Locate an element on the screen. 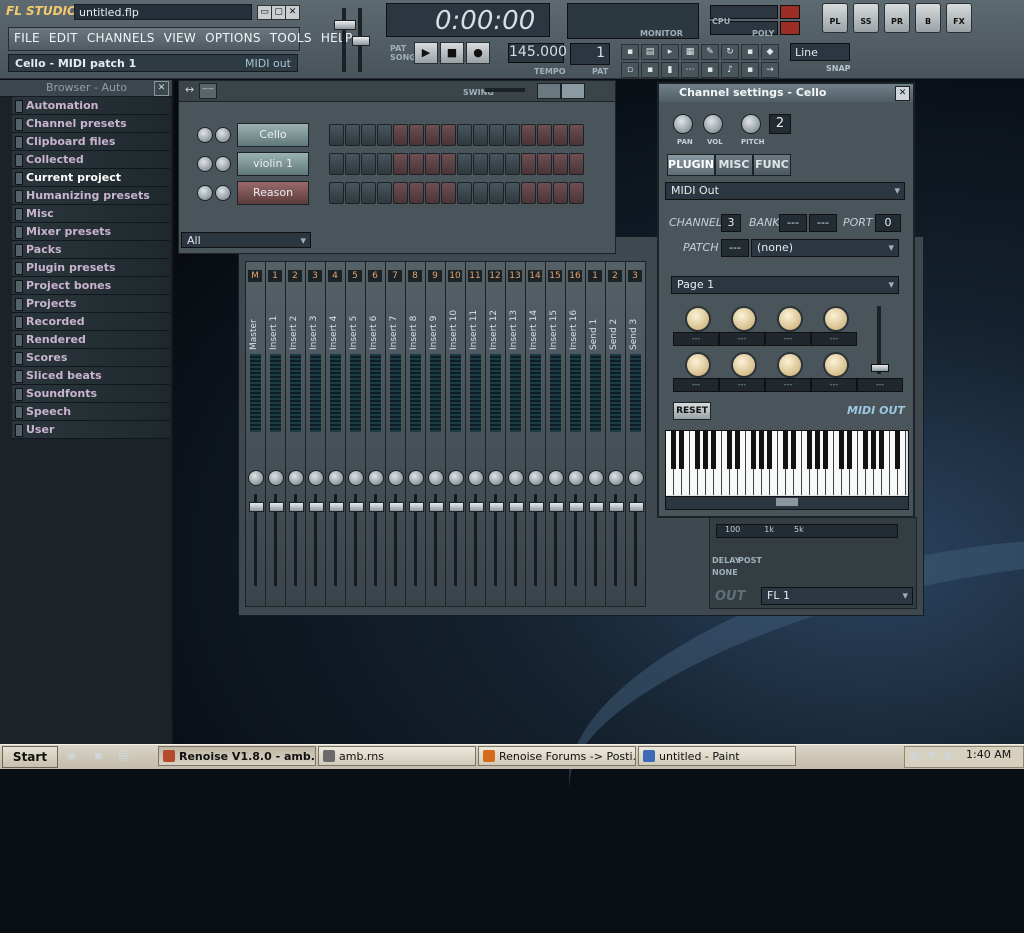 The width and height of the screenshot is (1024, 933). browser-item-collected: Collected is located at coordinates (91, 160).